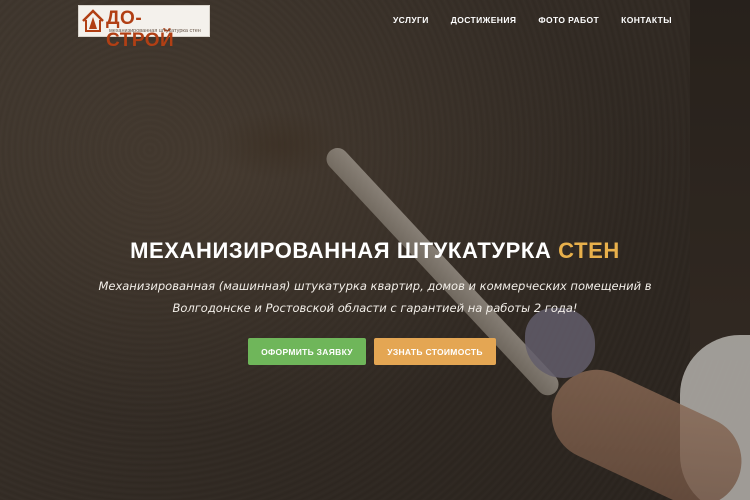  I want to click on order-request-button: ОФОРМИТЬ ЗАЯВКУ, so click(307, 351).